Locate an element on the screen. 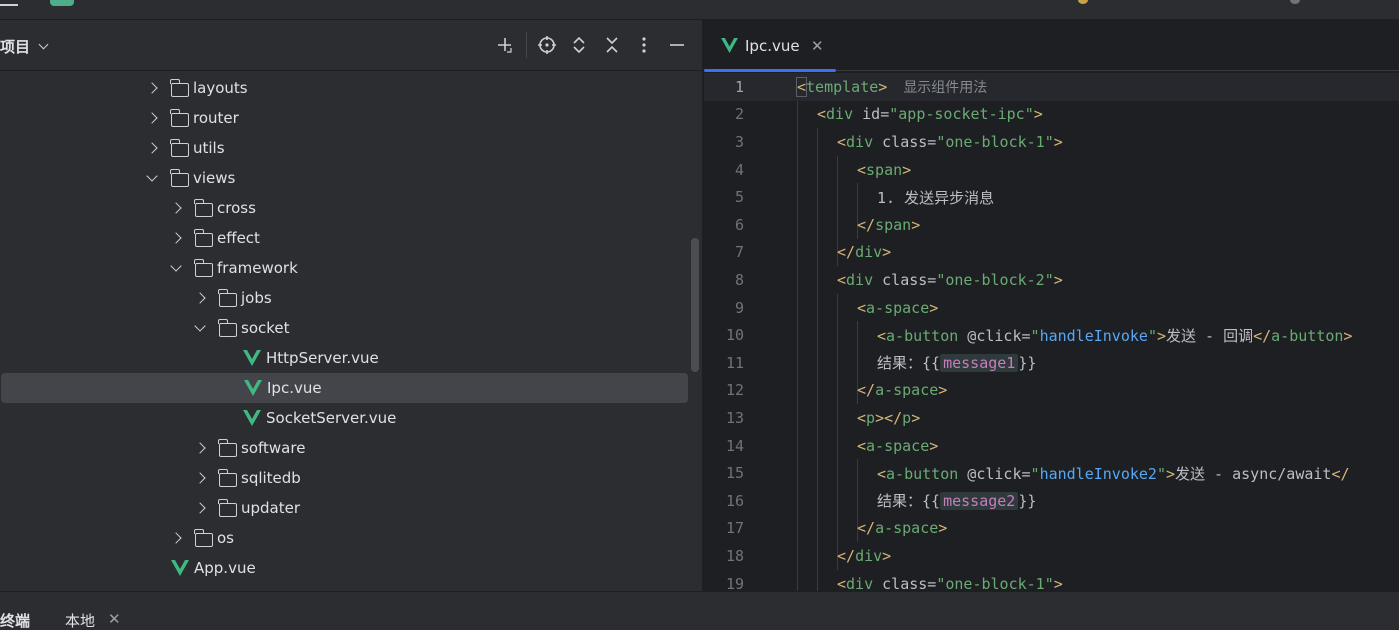 This screenshot has height=630, width=1399. tree-folder-router: router is located at coordinates (344, 118).